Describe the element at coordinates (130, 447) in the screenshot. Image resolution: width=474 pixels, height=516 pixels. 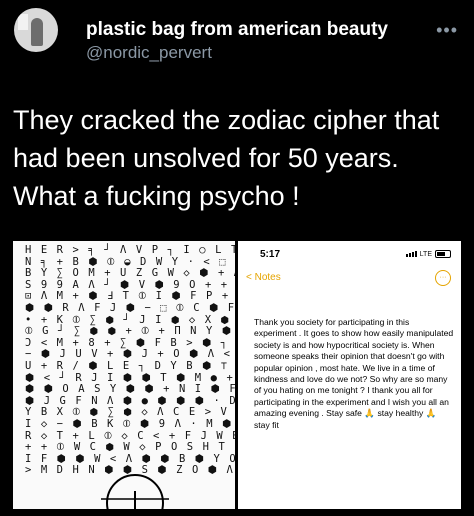
I see `cipher-row: + + ⦶ W C ⬢ W ◇ P O S H T / ⬢ ⬢ ┐` at that location.